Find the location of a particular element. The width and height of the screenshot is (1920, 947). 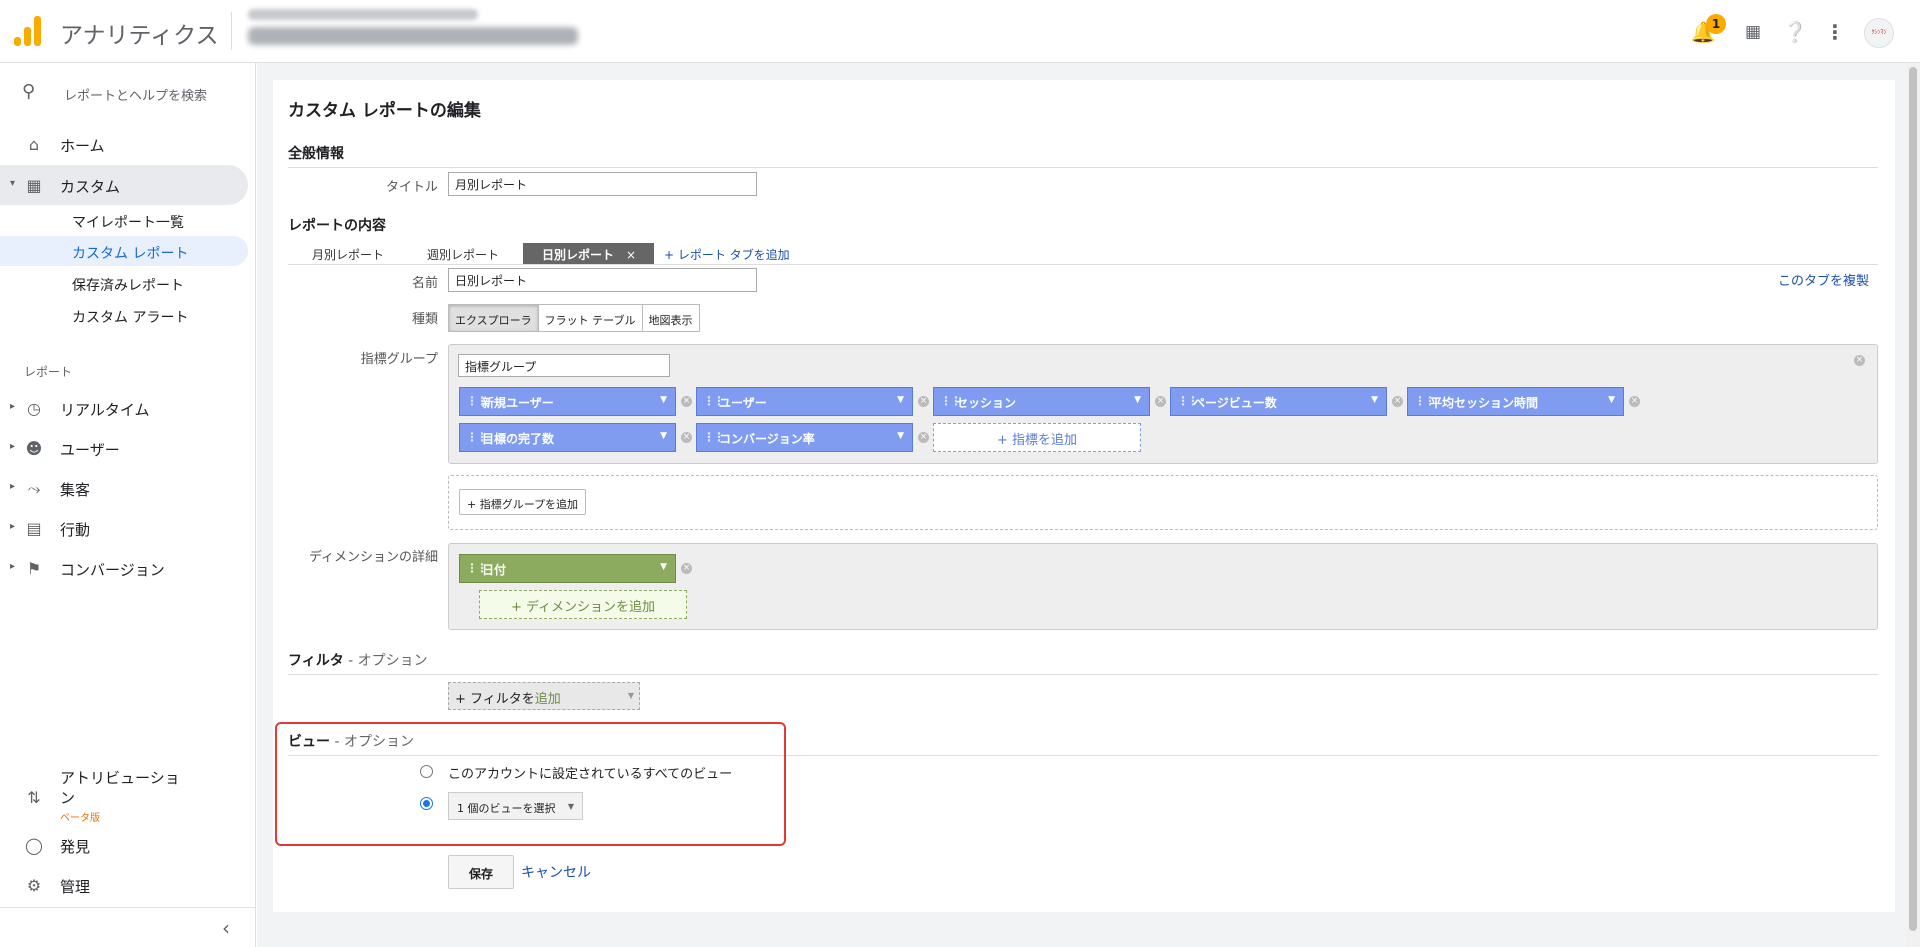

sidebar-item-label: カスタム アラート is located at coordinates (130, 318).